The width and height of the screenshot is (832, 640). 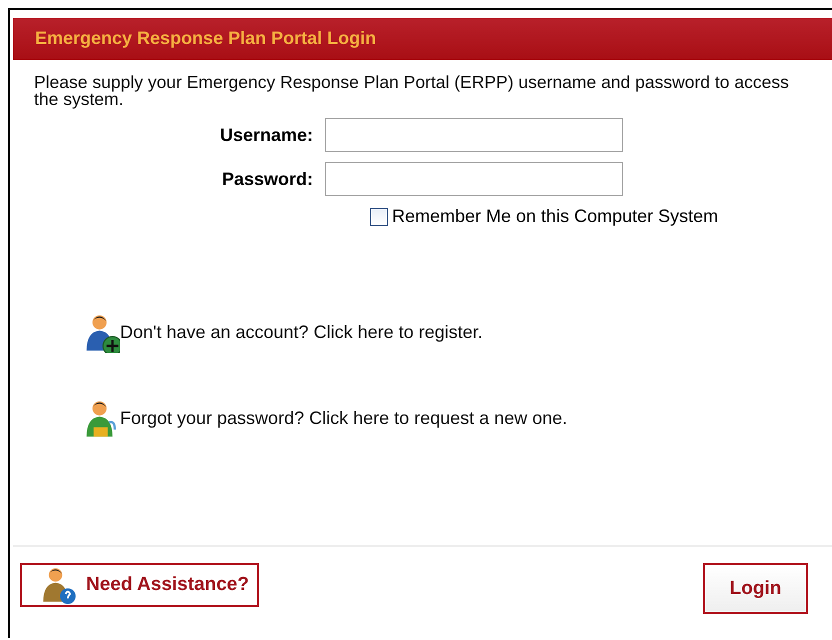 I want to click on intro-text: Please supply your Emergency Response Plan Portal (ERPP) username and password to access the system., so click(x=412, y=91).